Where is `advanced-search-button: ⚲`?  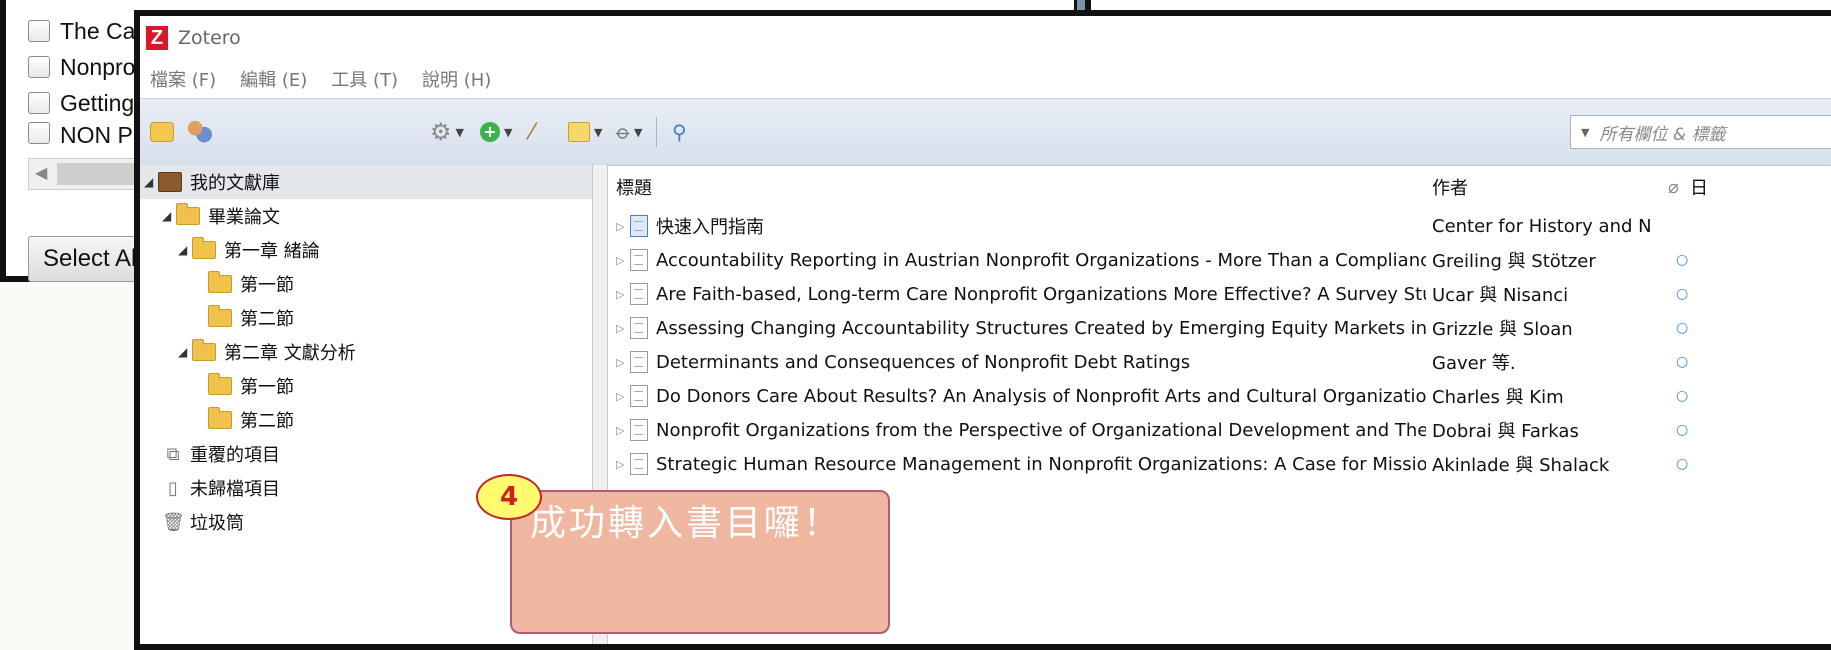 advanced-search-button: ⚲ is located at coordinates (679, 132).